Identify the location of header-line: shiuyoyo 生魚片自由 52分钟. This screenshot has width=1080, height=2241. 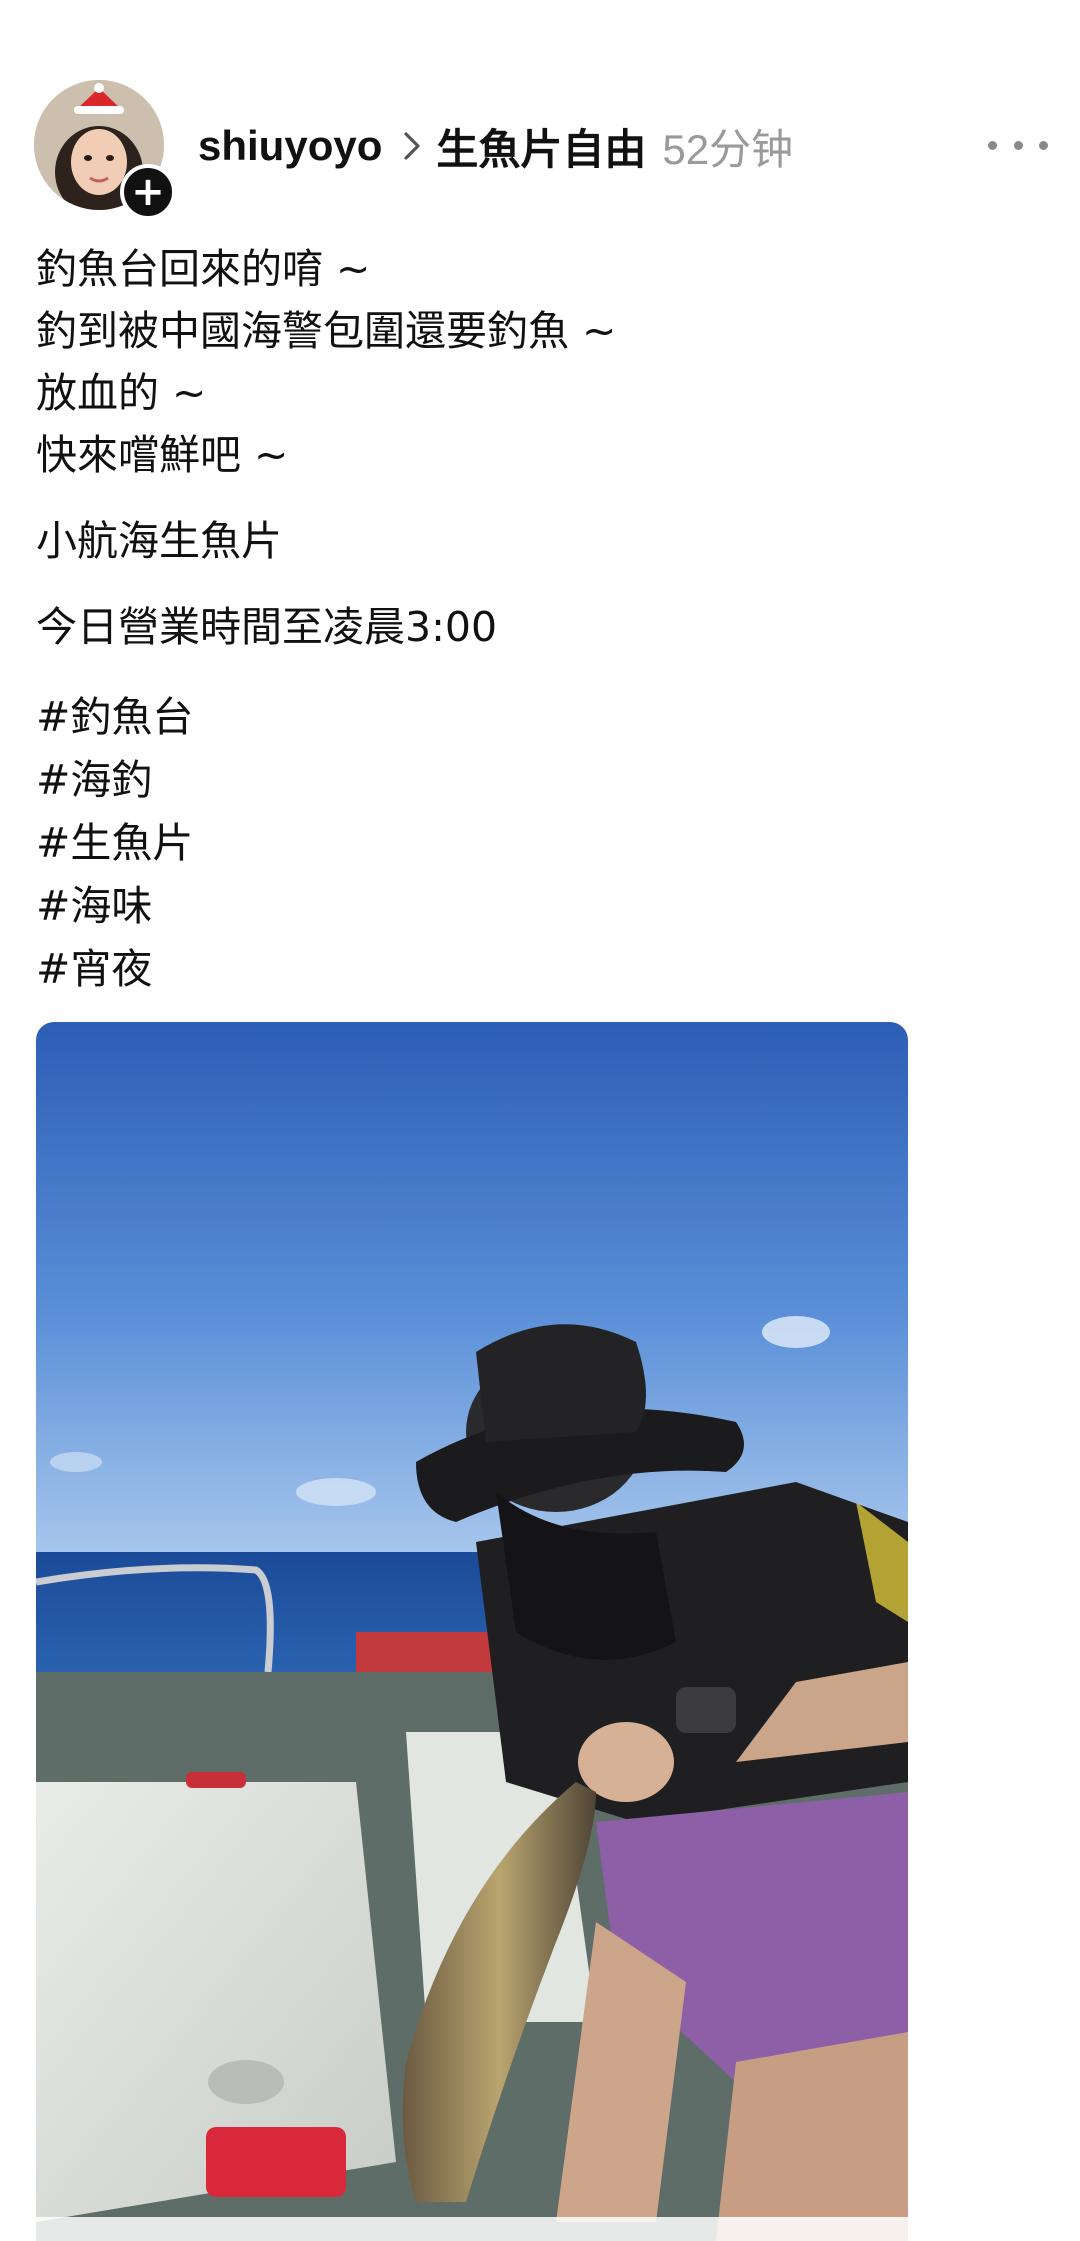
(495, 146).